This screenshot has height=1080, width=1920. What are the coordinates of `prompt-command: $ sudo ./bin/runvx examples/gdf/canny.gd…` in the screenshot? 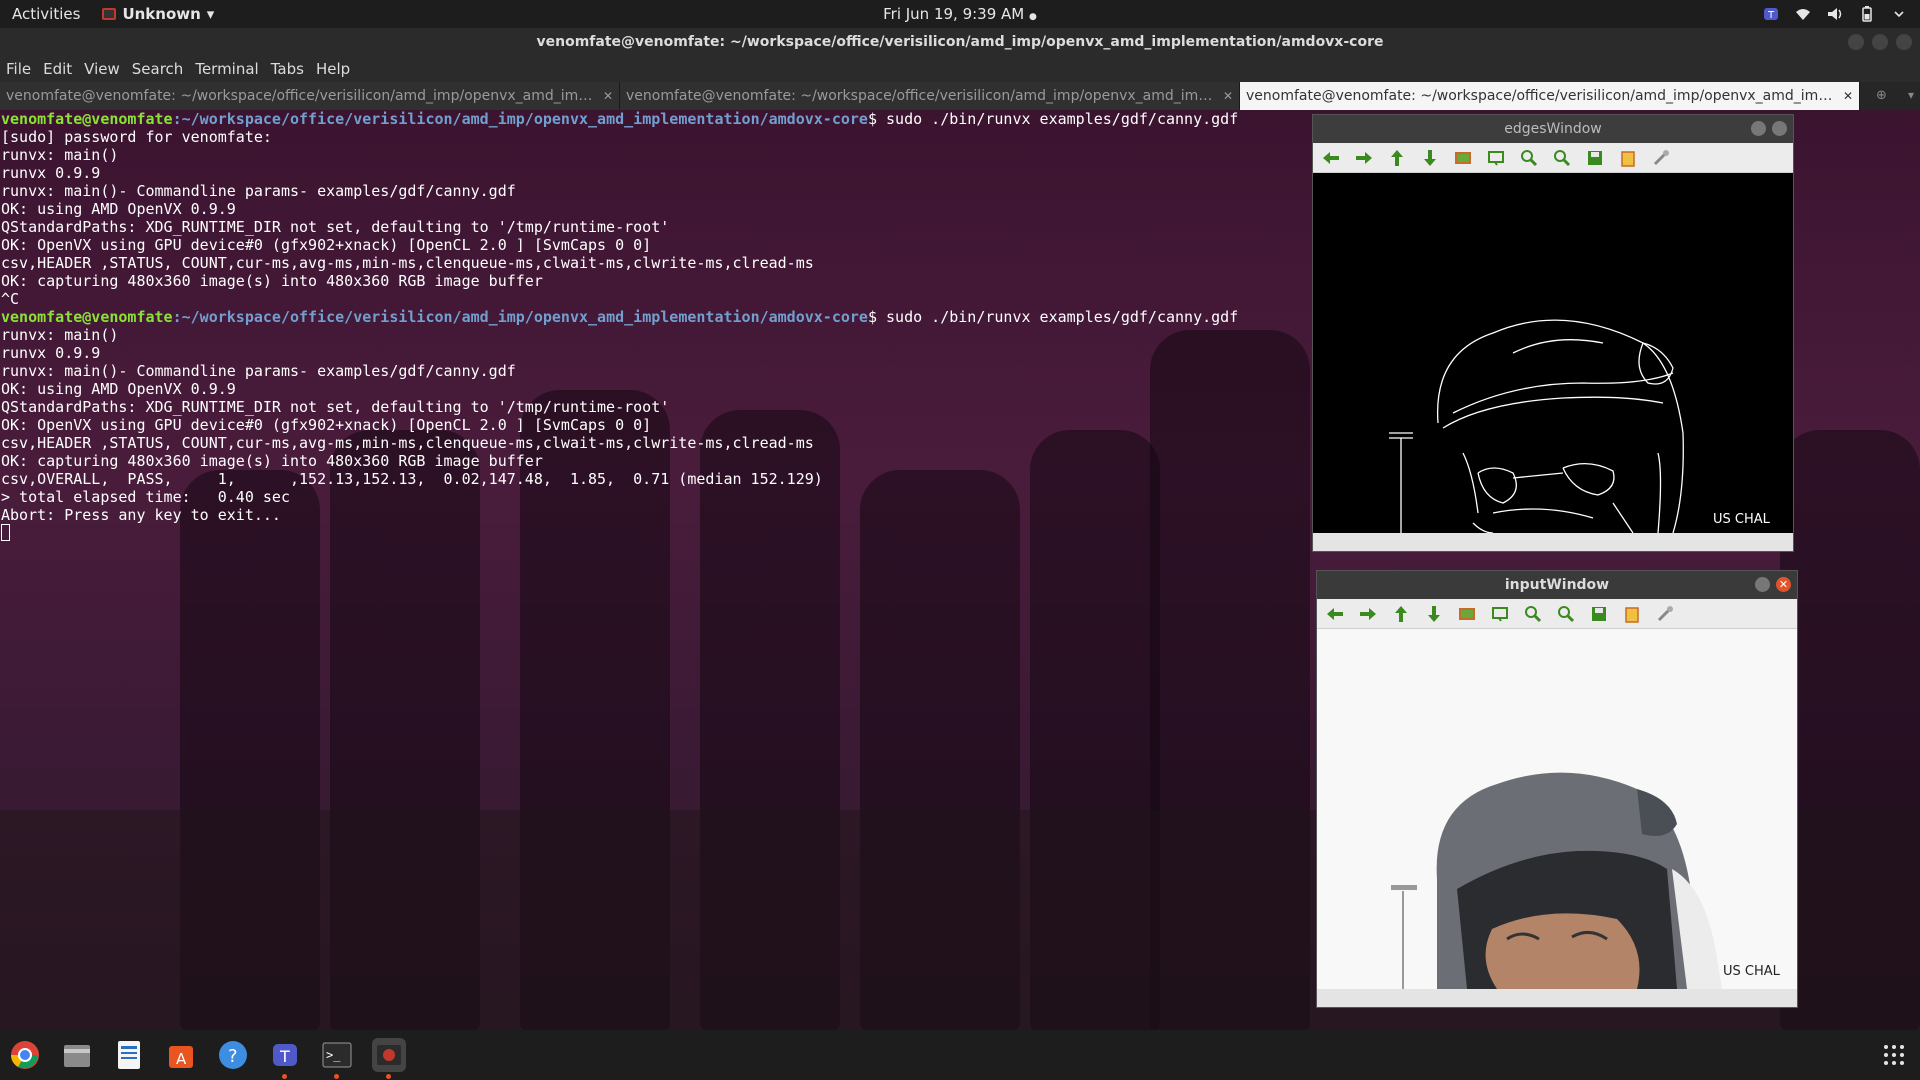 It's located at (1053, 119).